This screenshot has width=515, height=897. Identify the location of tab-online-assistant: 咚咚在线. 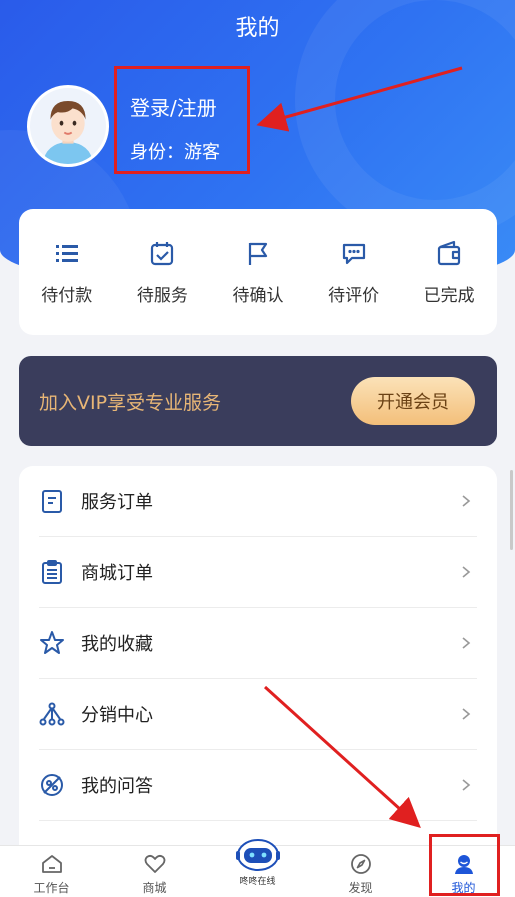
(257, 868).